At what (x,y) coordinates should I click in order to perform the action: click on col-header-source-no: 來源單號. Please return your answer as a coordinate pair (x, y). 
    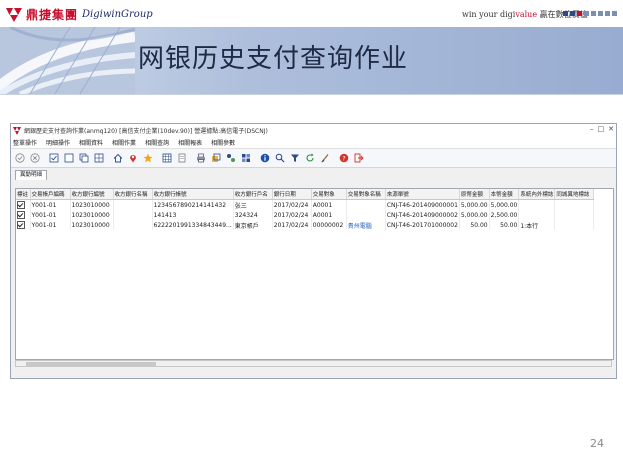
    Looking at the image, I should click on (422, 194).